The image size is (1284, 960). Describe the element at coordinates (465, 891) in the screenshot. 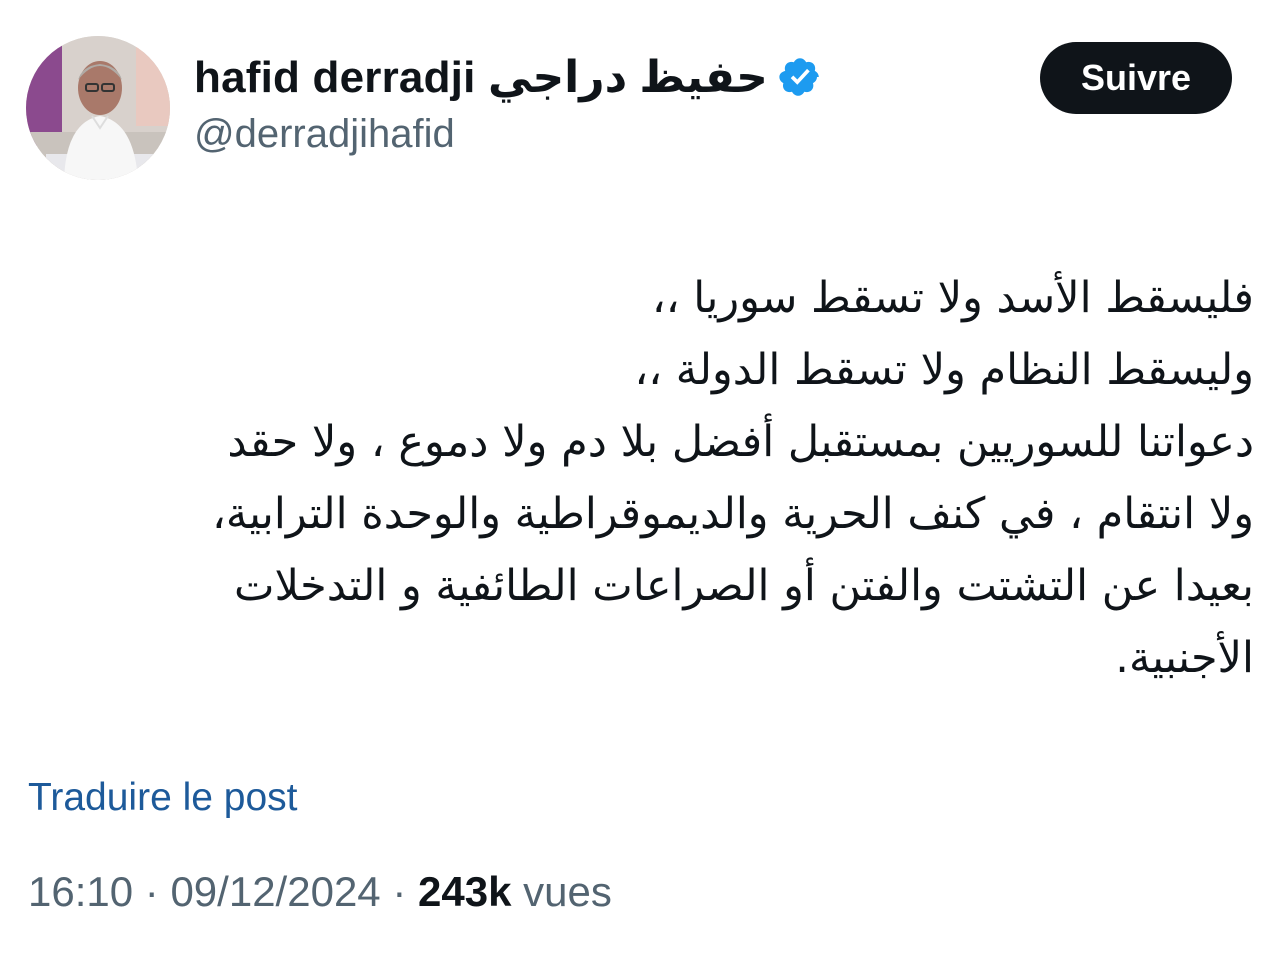

I see `views-count: 243k` at that location.